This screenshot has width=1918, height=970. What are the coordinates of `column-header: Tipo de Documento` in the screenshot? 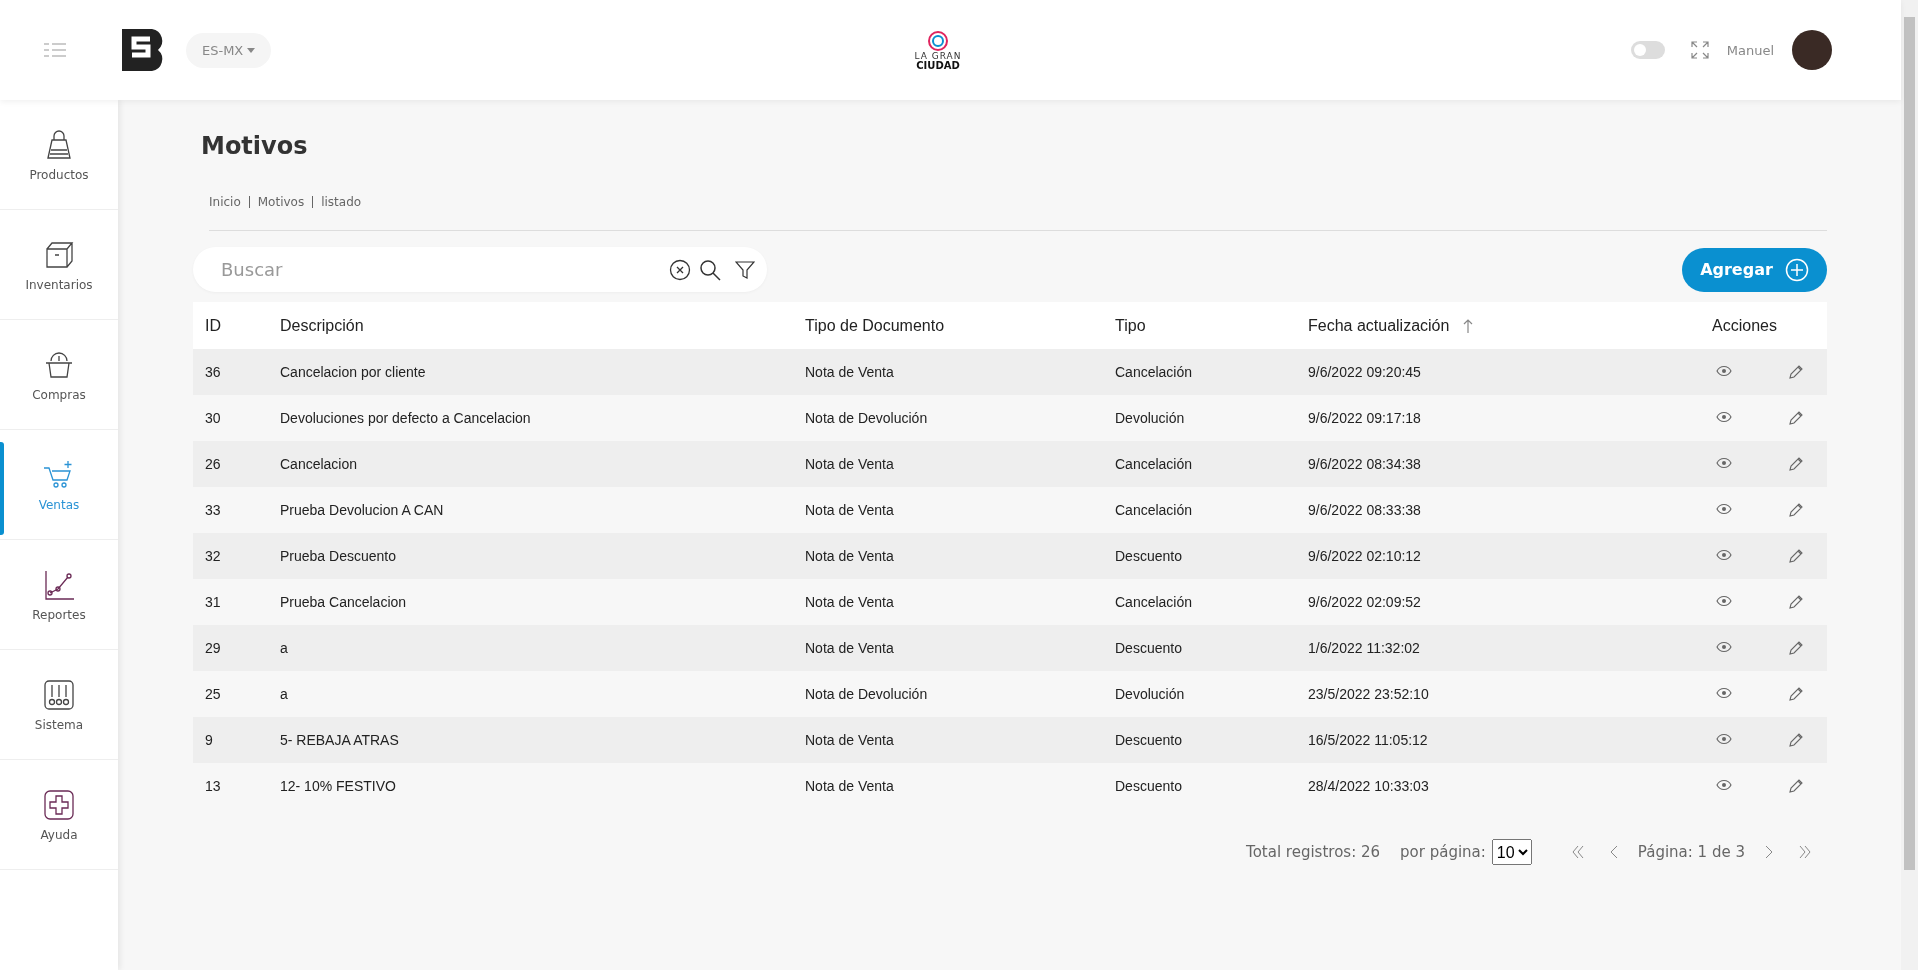 It's located at (875, 325).